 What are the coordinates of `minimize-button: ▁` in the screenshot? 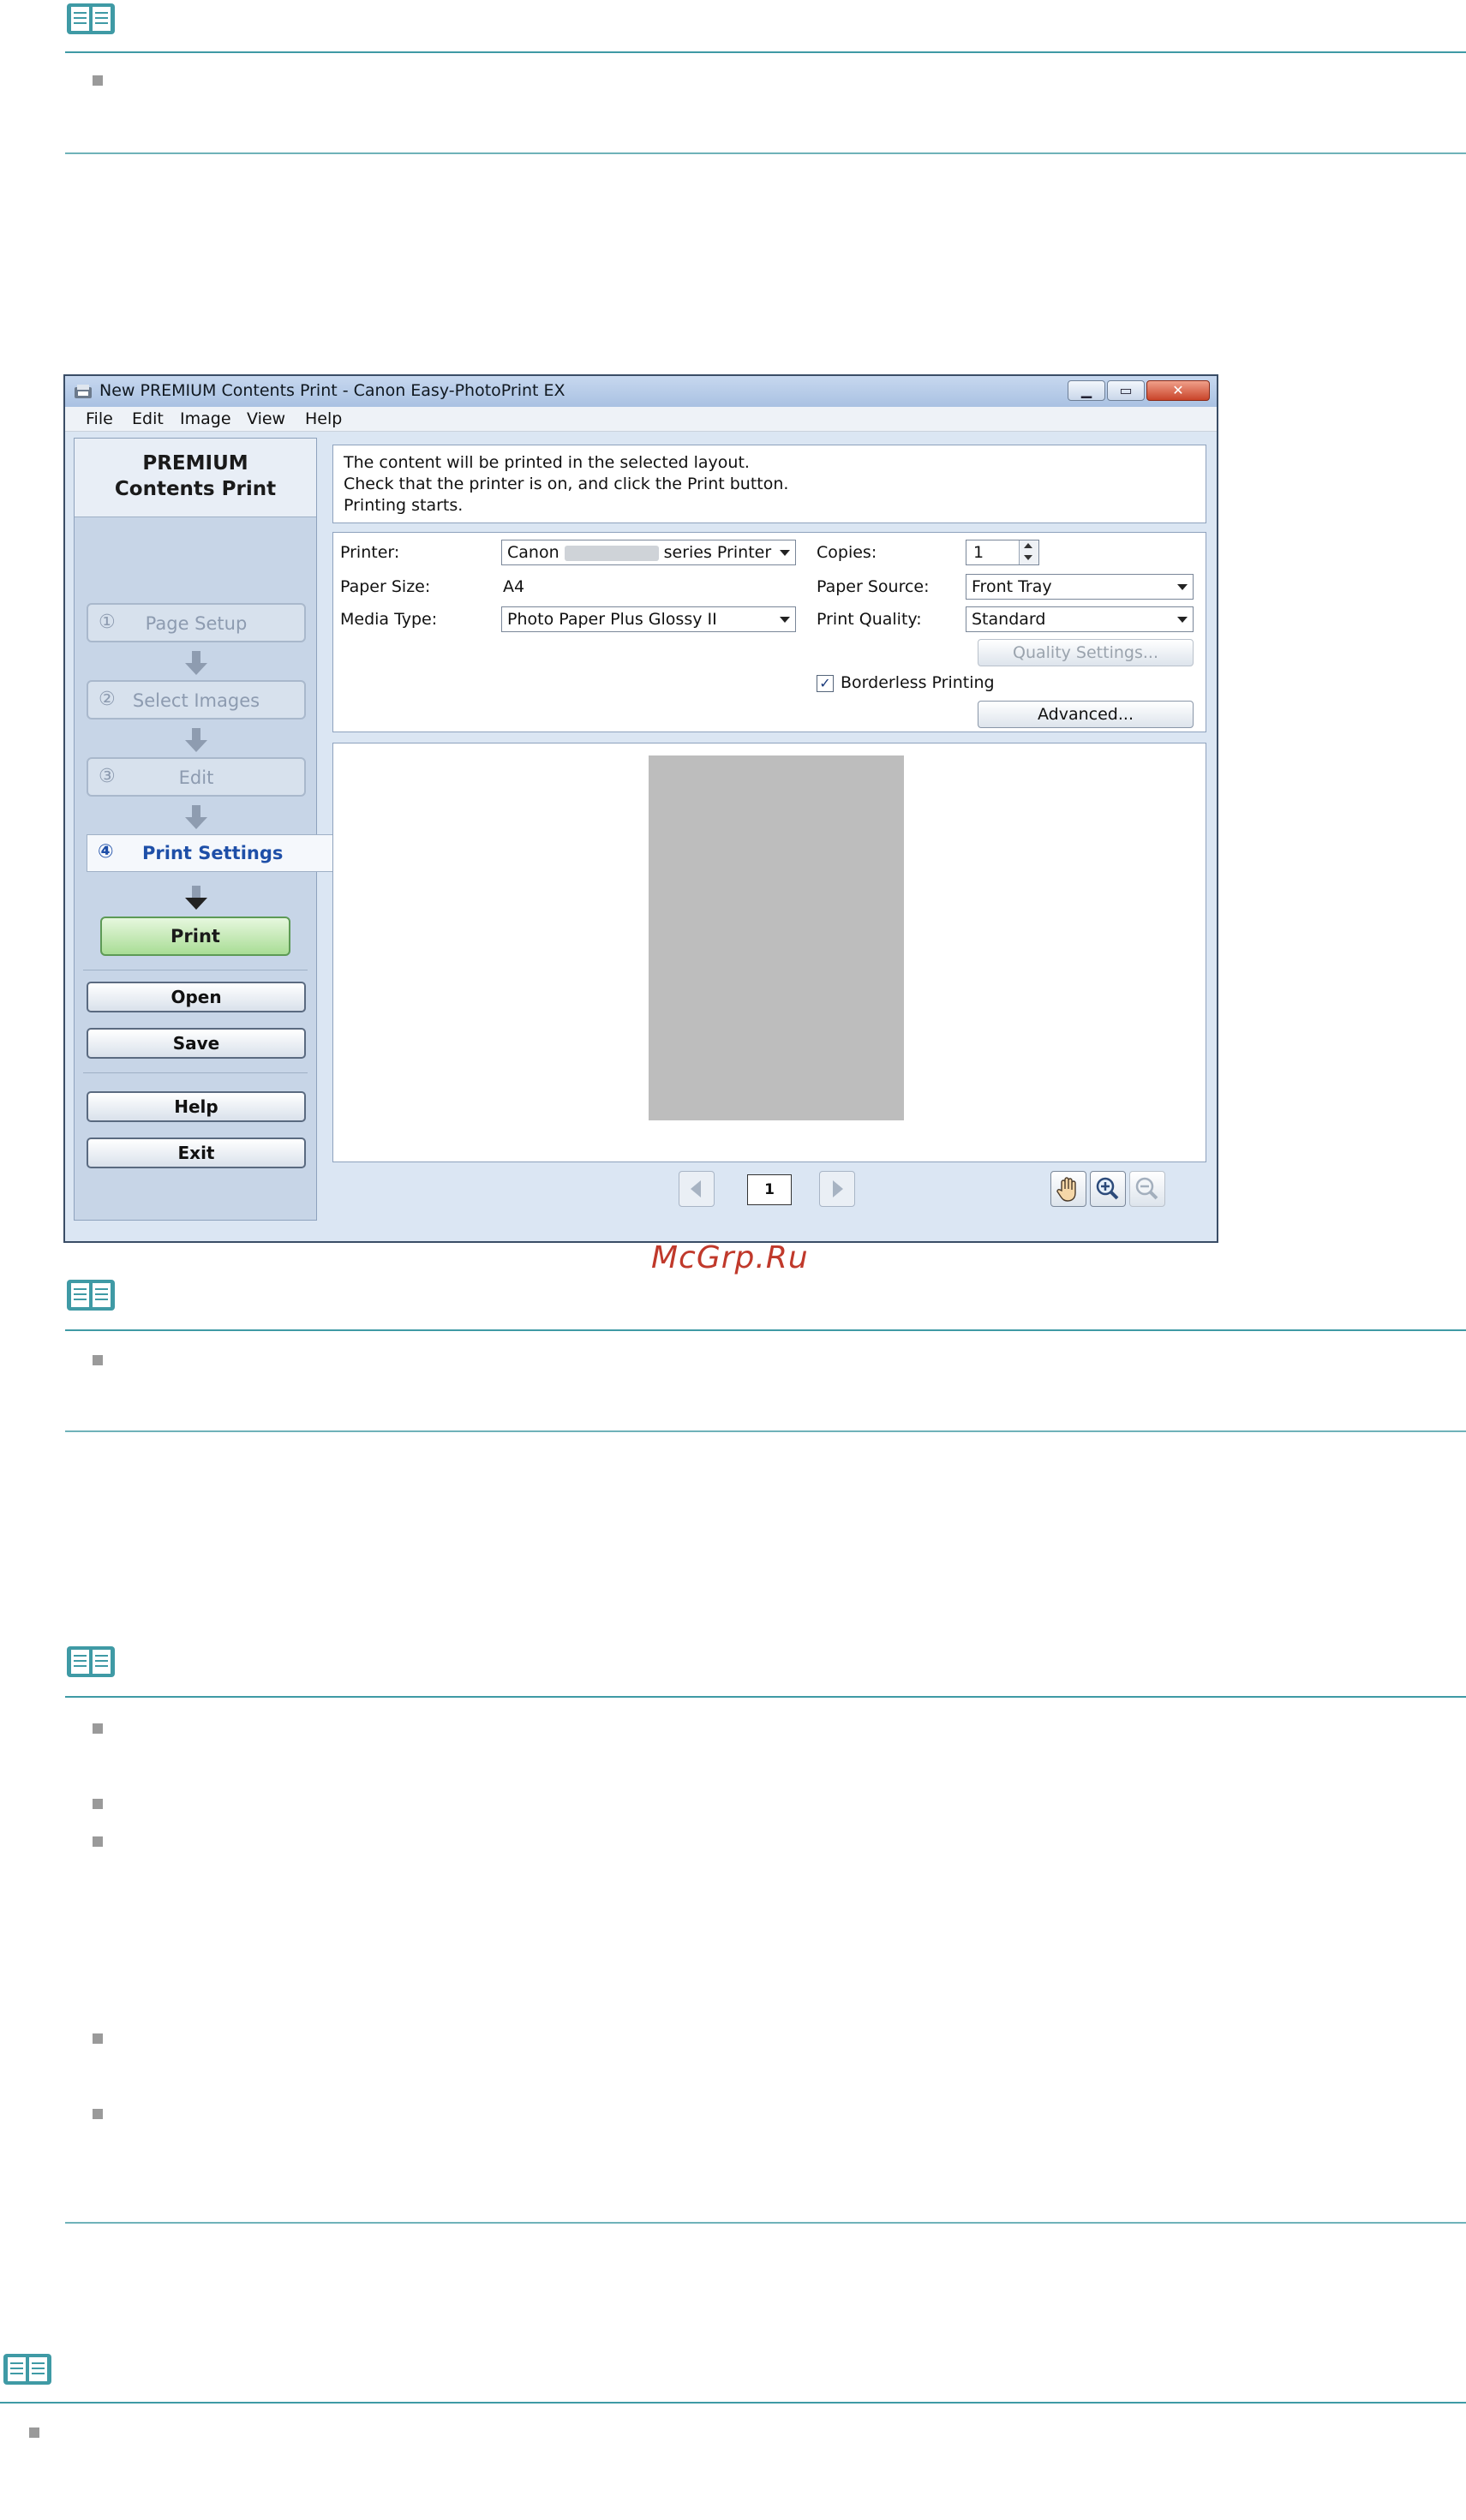 It's located at (1086, 391).